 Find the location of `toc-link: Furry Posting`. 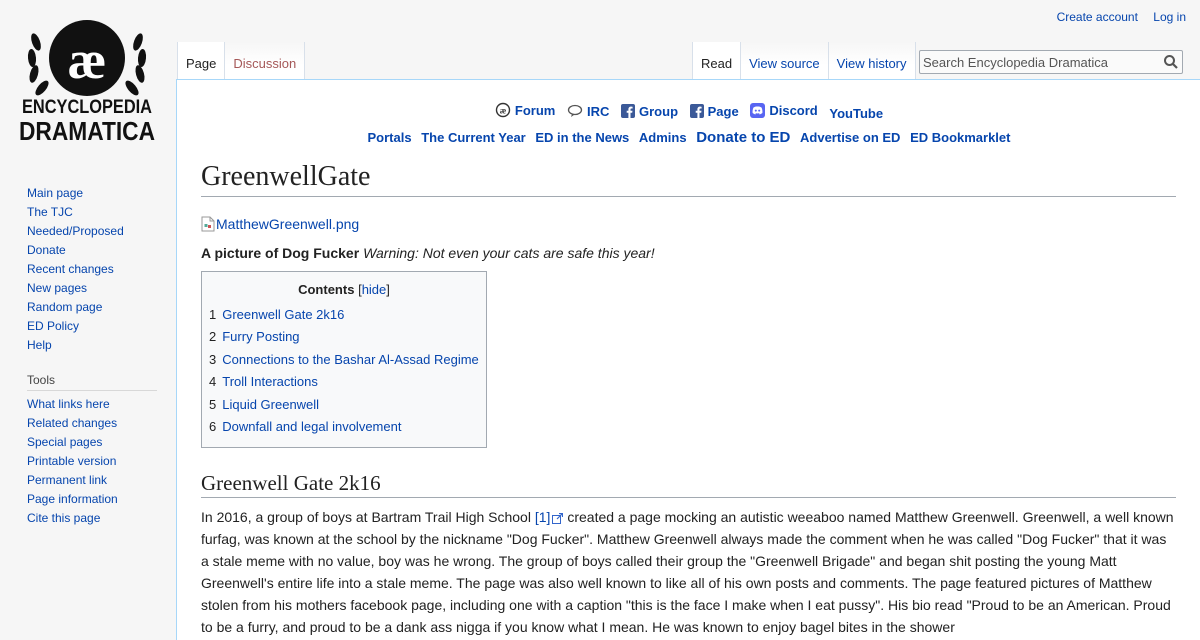

toc-link: Furry Posting is located at coordinates (260, 336).